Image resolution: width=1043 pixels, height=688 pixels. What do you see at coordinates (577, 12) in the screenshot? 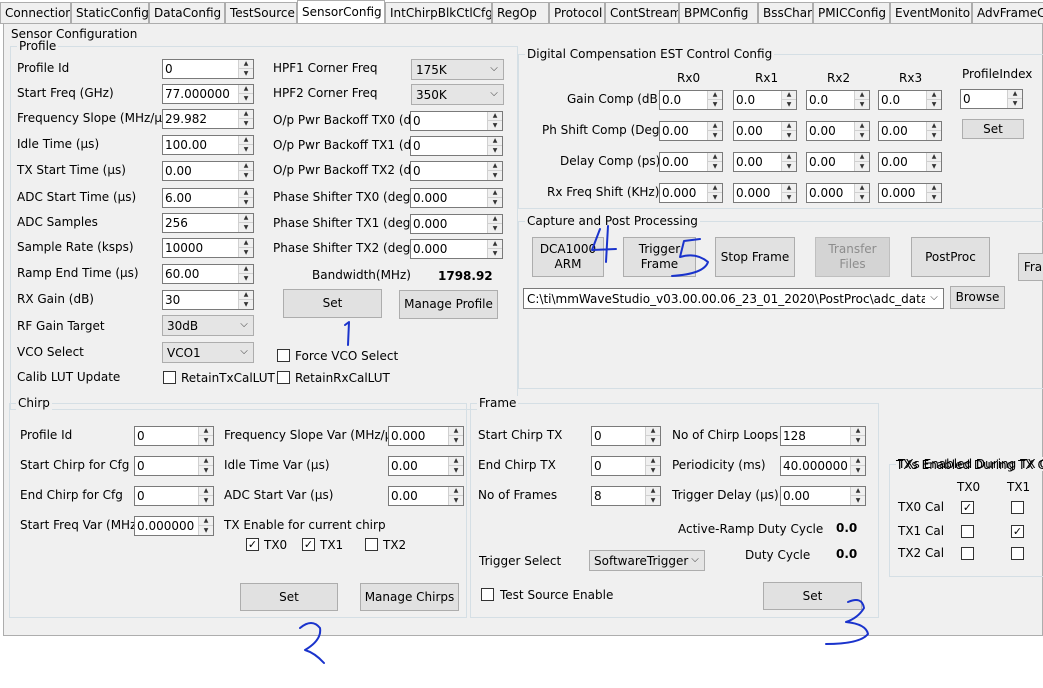
I see `tab-protocol: Protocol` at bounding box center [577, 12].